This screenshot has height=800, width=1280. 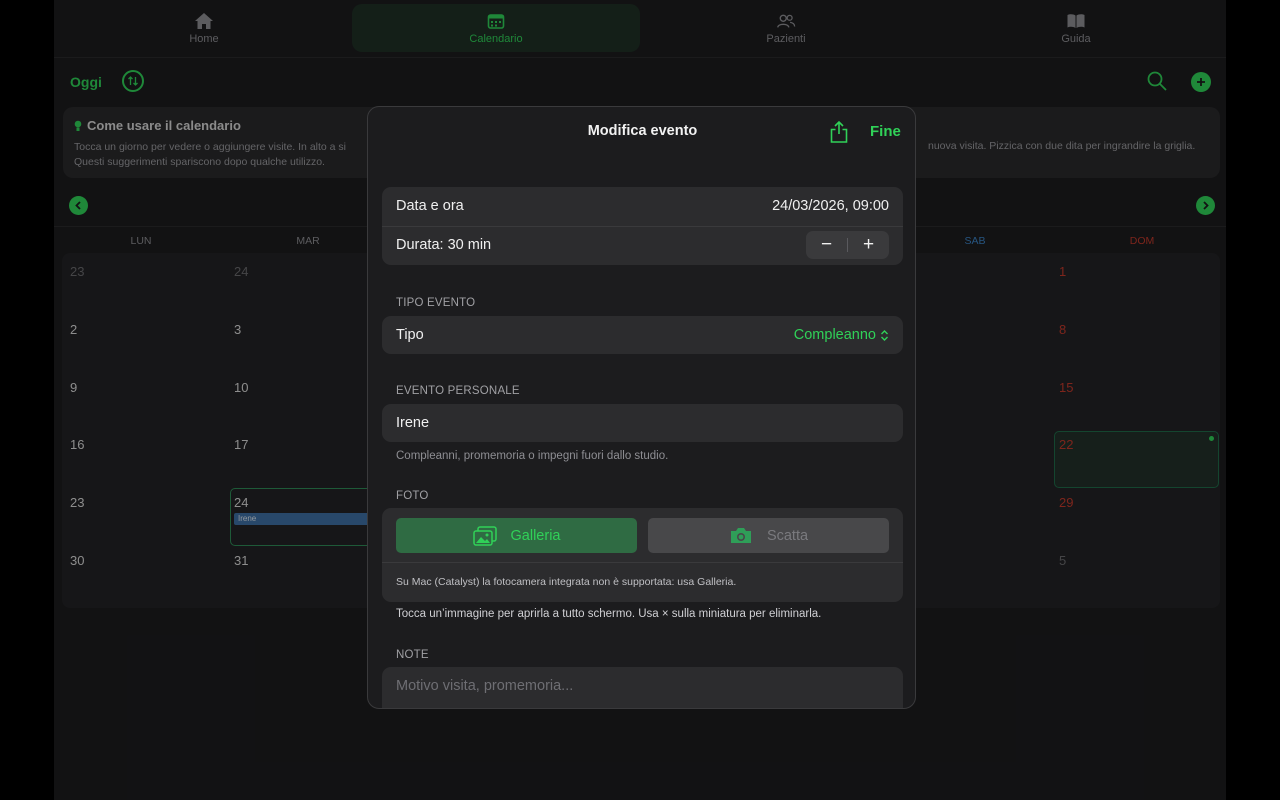 I want to click on type-value-text: Compleanno, so click(x=834, y=335).